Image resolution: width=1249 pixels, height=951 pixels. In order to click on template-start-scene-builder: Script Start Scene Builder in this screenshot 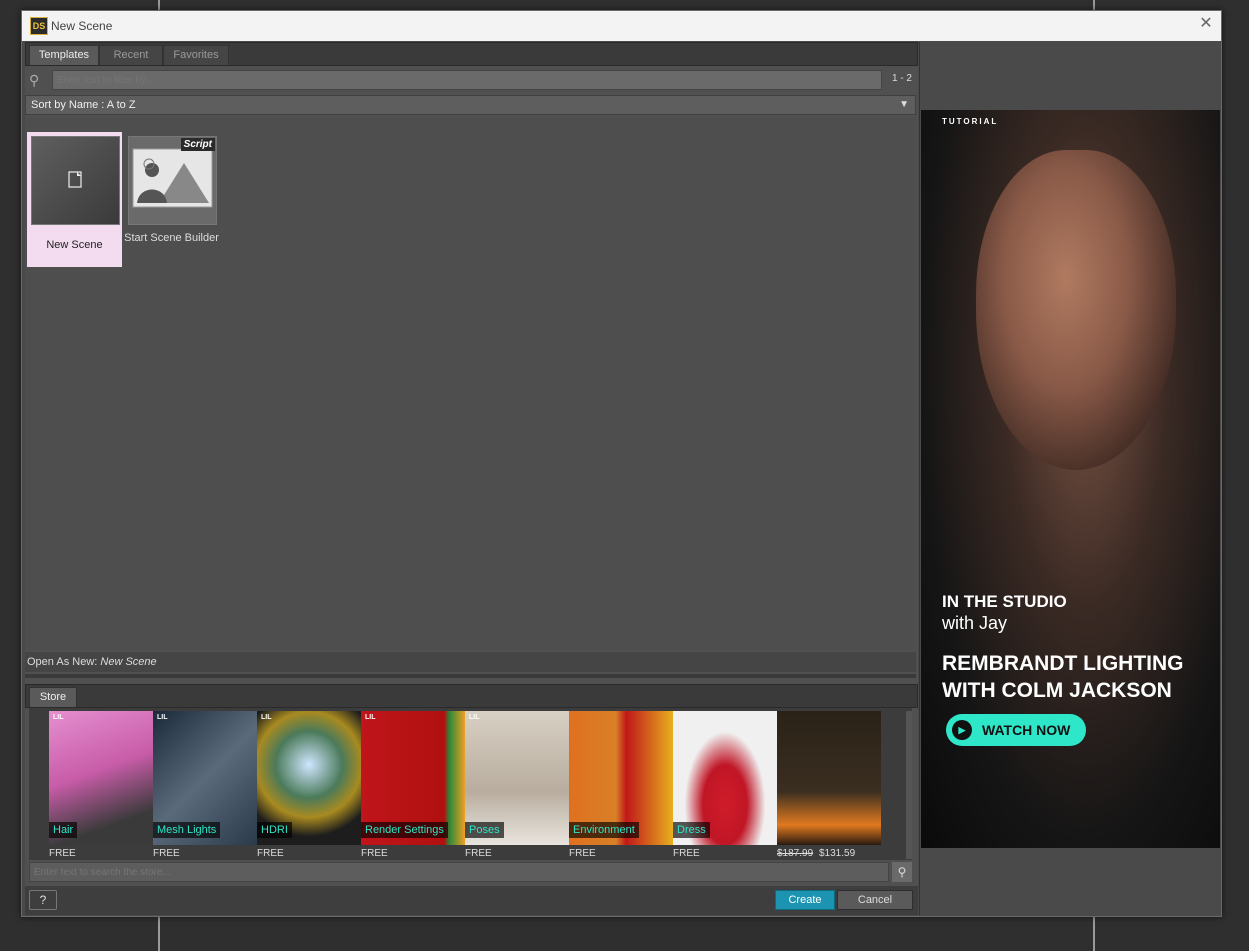, I will do `click(171, 199)`.